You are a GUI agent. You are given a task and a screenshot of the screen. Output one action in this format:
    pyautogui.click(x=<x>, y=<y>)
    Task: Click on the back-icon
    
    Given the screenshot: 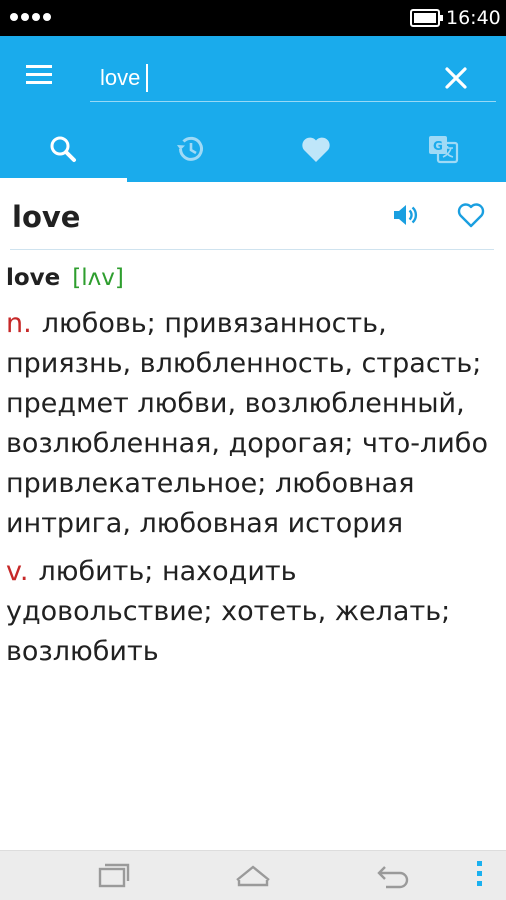 What is the action you would take?
    pyautogui.click(x=392, y=876)
    